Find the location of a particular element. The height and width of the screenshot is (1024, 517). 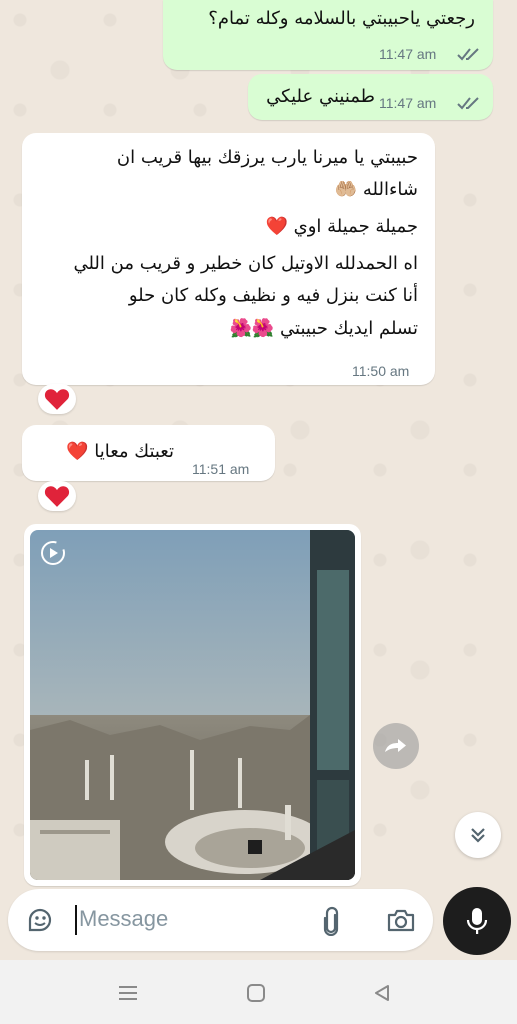

attach-icon is located at coordinates (331, 921).